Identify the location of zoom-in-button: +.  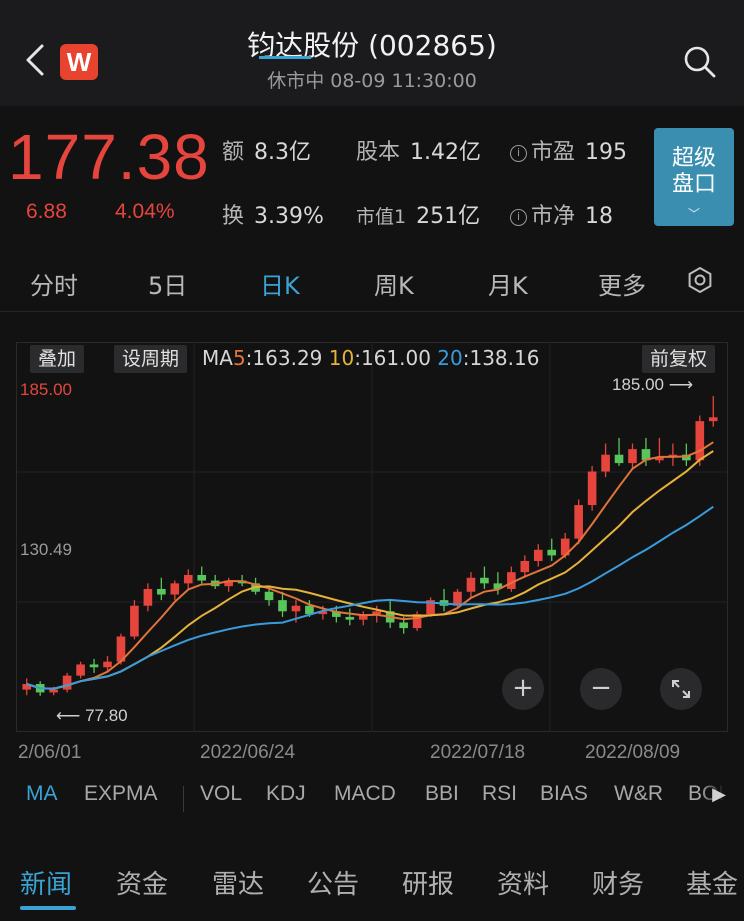
(523, 689).